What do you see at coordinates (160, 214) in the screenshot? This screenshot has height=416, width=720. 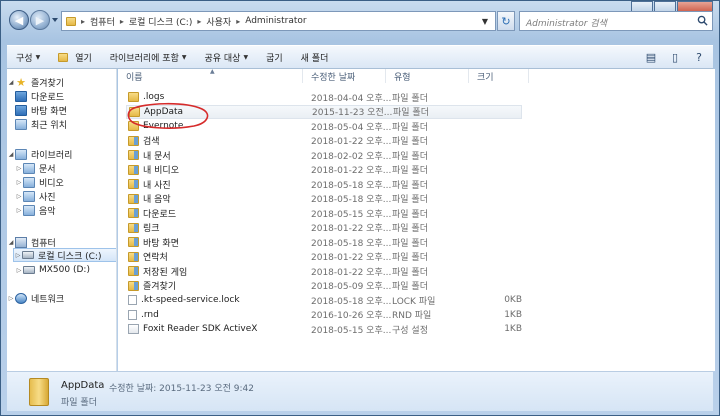 I see `file-name: 다운로드` at bounding box center [160, 214].